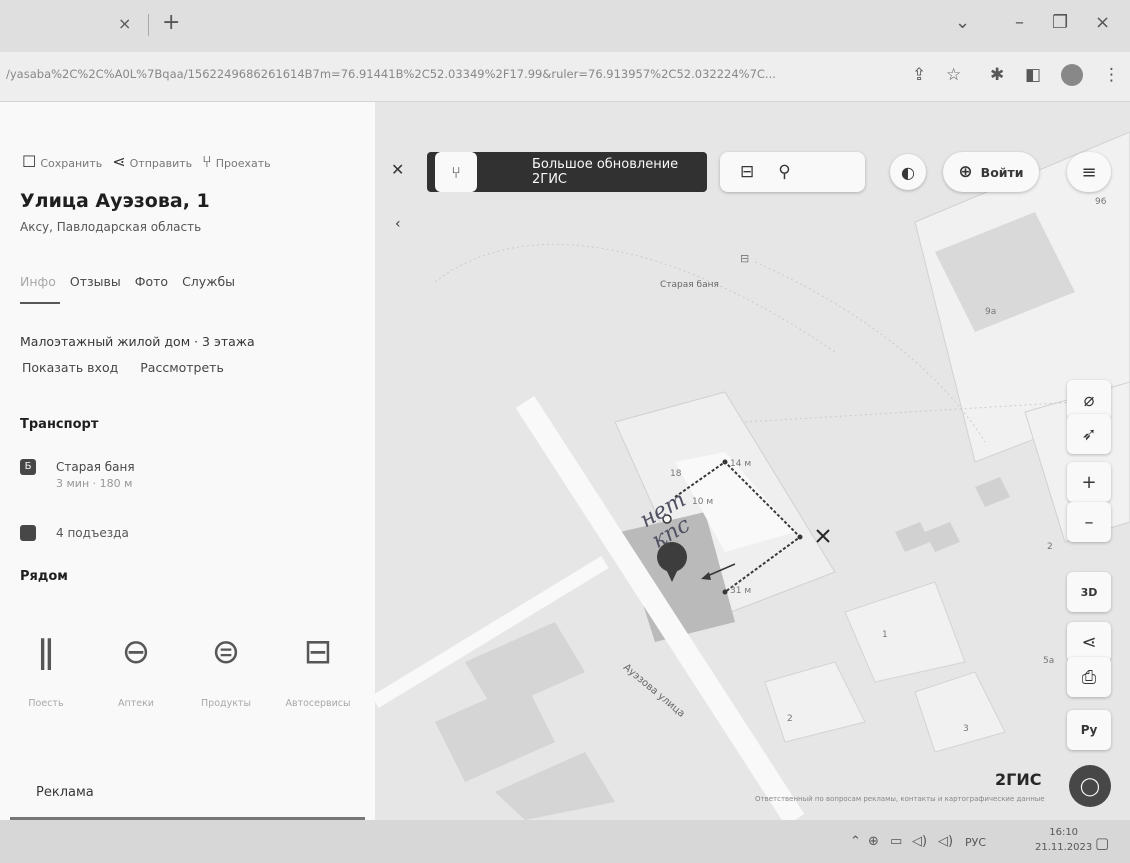 This screenshot has height=863, width=1130. Describe the element at coordinates (397, 169) in the screenshot. I see `close-panel-button: ✕` at that location.